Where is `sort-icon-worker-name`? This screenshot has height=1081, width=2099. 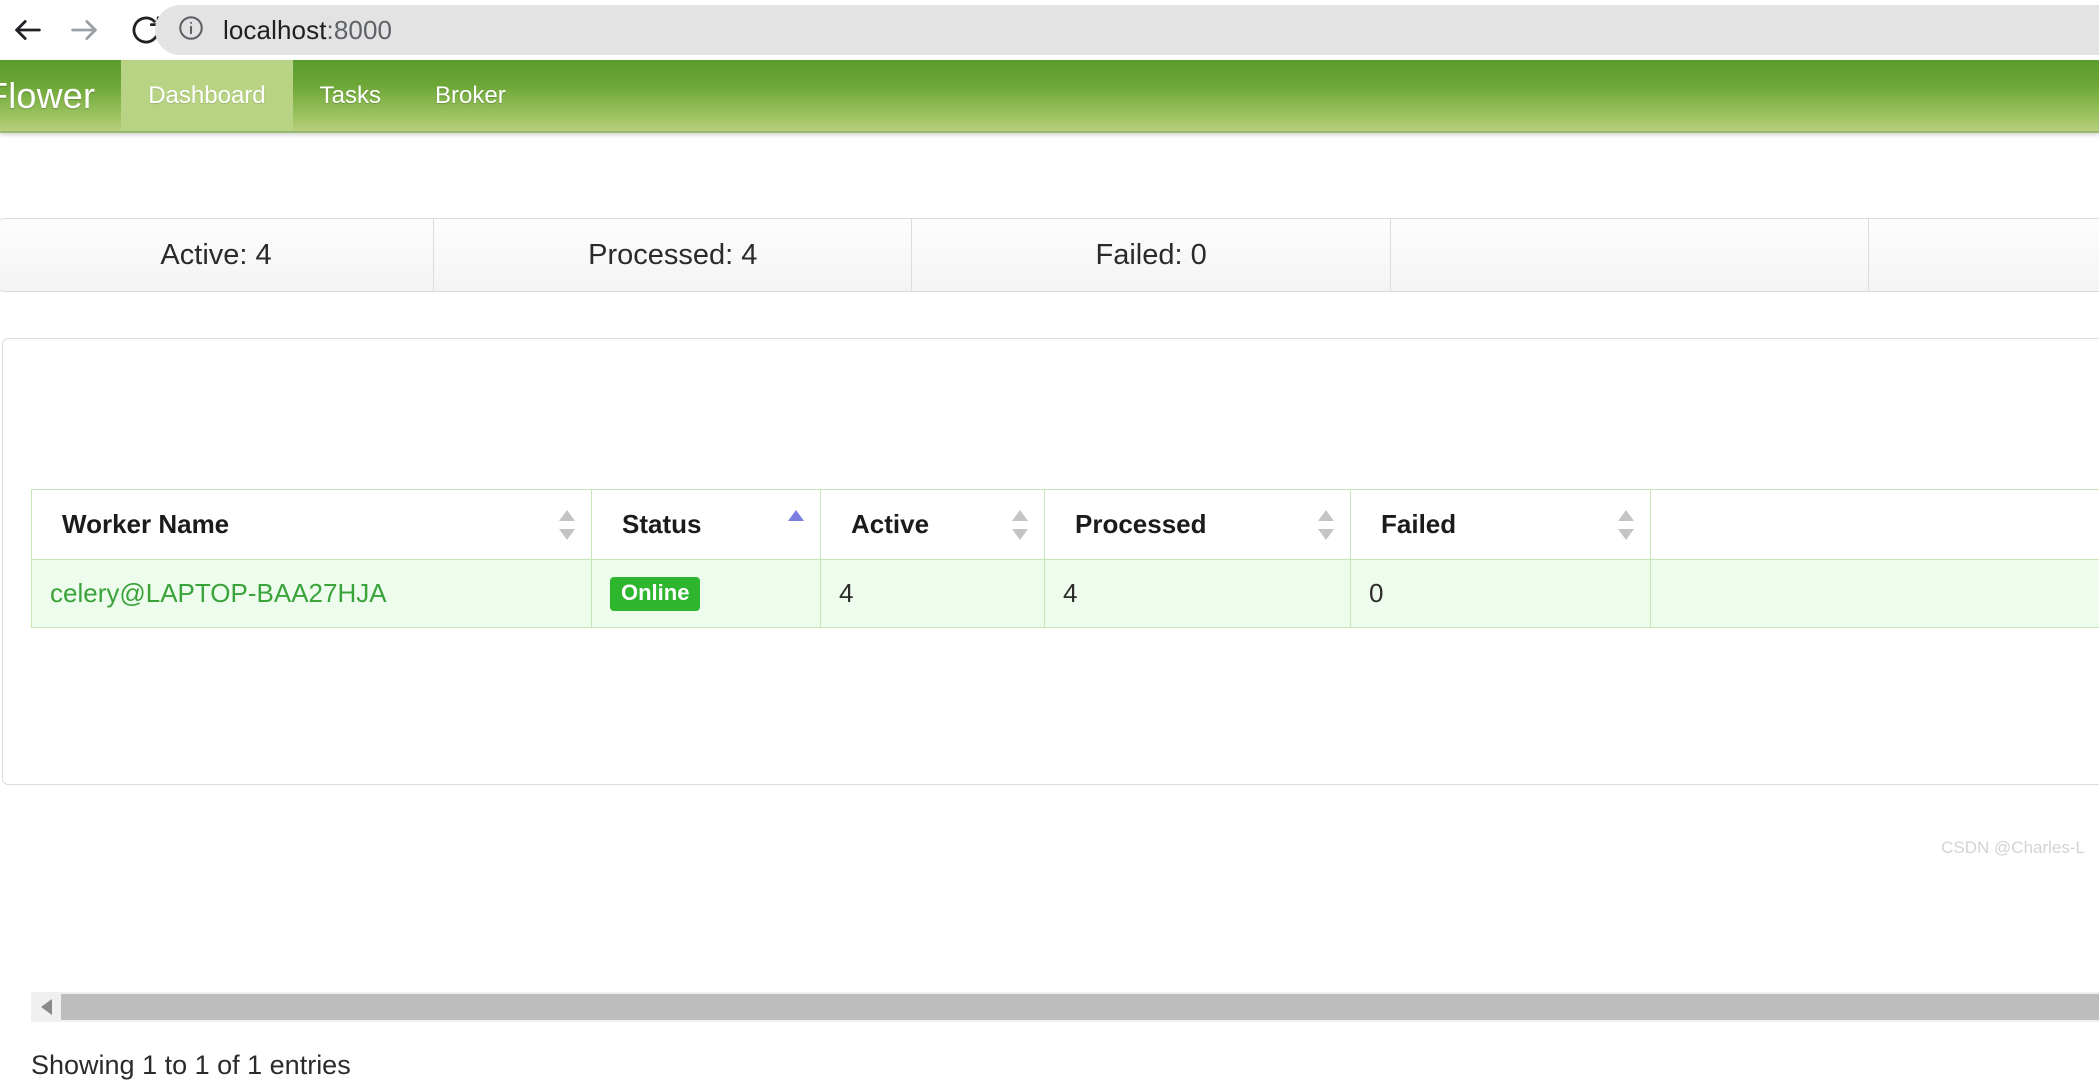 sort-icon-worker-name is located at coordinates (567, 525).